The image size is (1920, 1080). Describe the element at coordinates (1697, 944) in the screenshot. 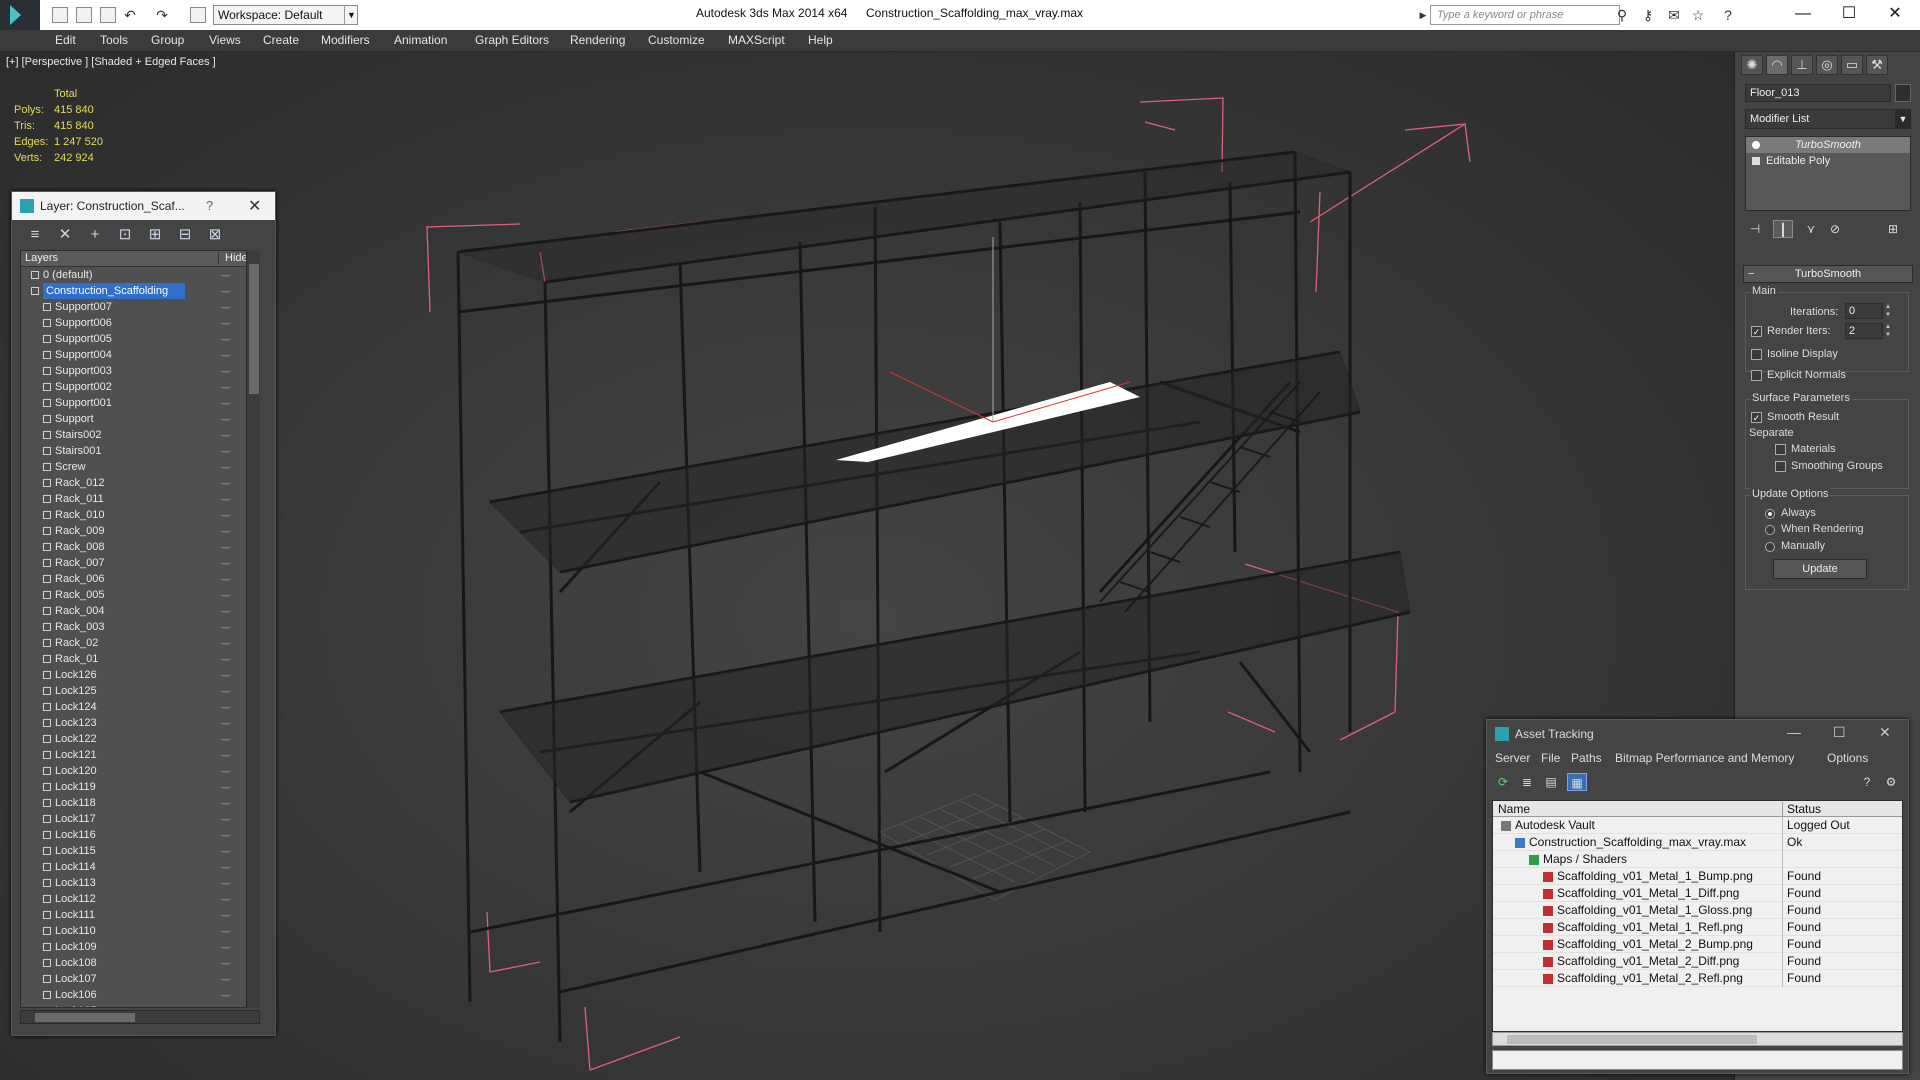

I see `asset-row: Scaffolding_v01_Metal_2_Bump.png Found` at that location.